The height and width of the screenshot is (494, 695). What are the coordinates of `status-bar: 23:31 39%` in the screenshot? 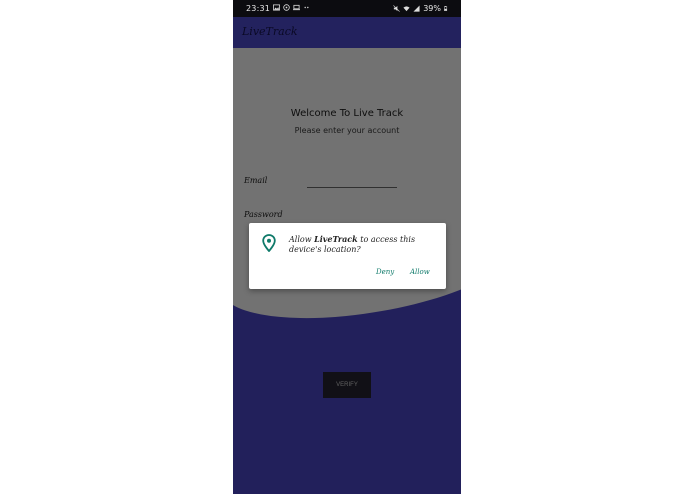 It's located at (347, 8).